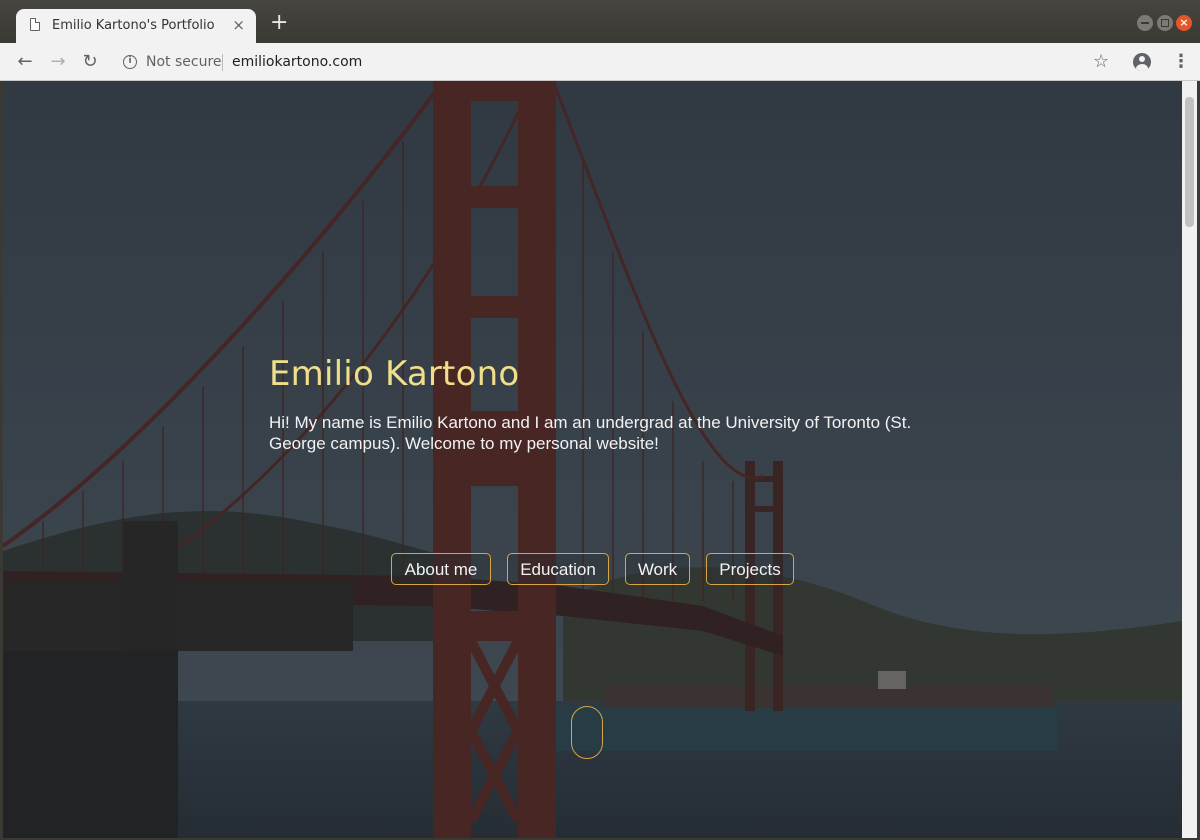 The width and height of the screenshot is (1200, 840). I want to click on address-bar: emiliokartono.com, so click(297, 62).